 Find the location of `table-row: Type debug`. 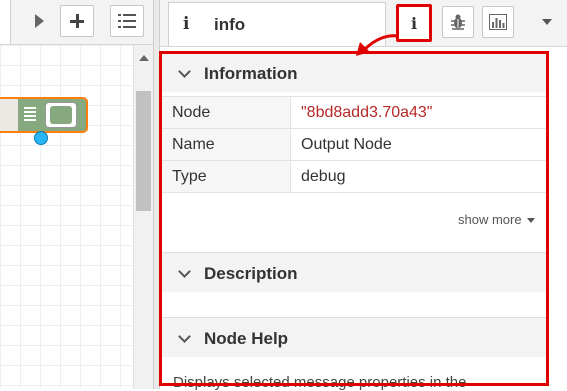

table-row: Type debug is located at coordinates (354, 176).